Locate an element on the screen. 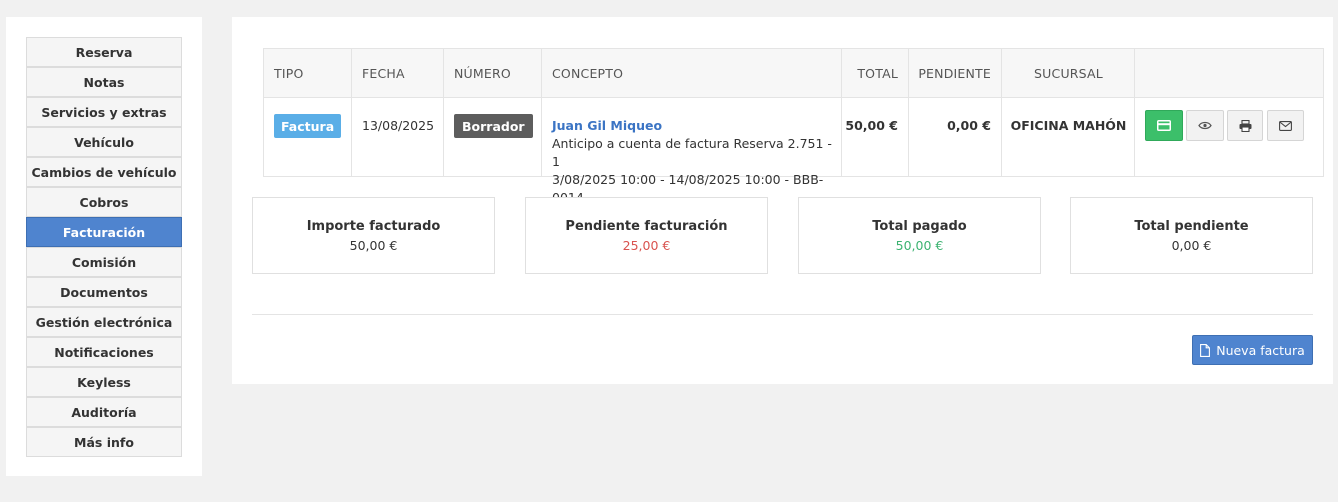 The width and height of the screenshot is (1338, 502). summary-card-total-pagado: Total pagado 50,00 € is located at coordinates (919, 235).